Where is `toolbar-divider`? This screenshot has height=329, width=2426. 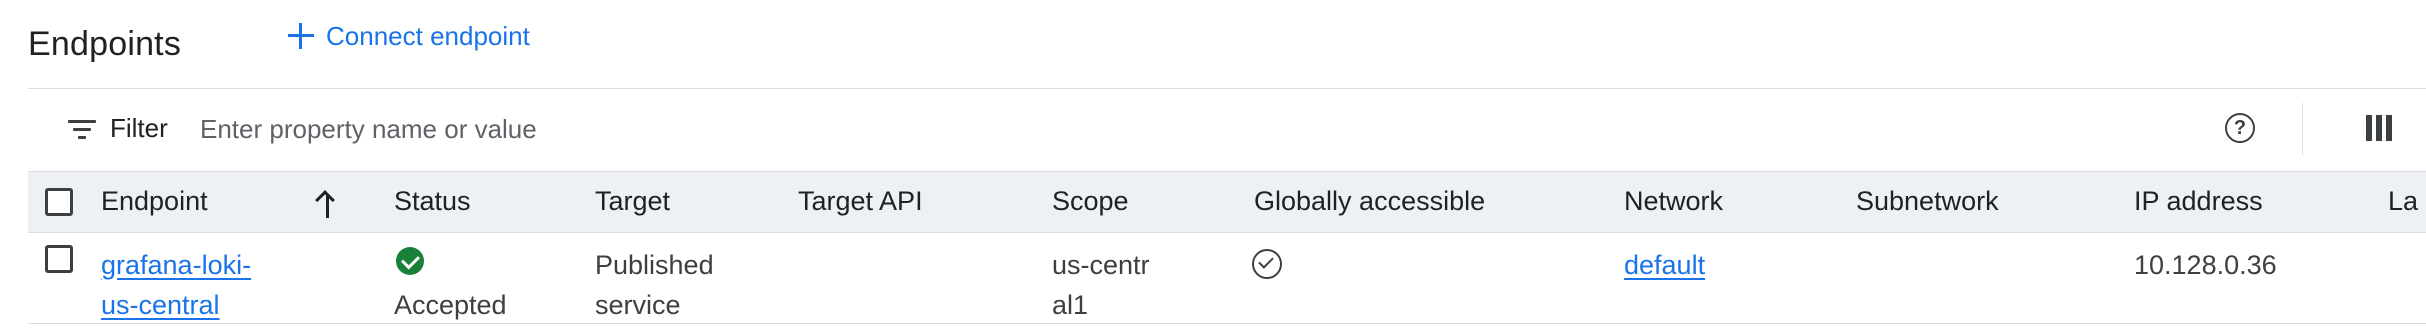
toolbar-divider is located at coordinates (2302, 129).